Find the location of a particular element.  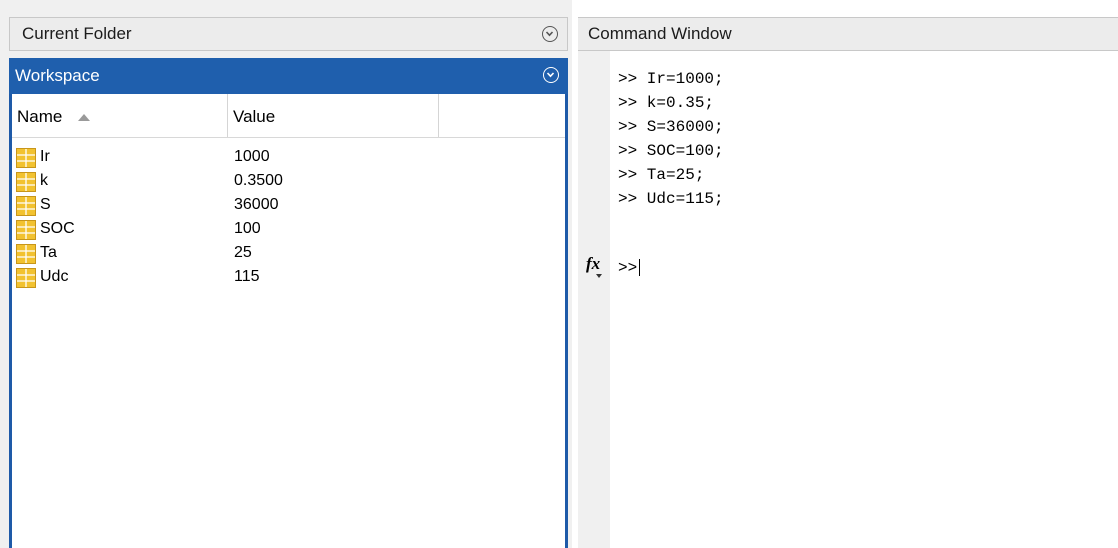

table-row: k 0.3500 is located at coordinates (288, 182).